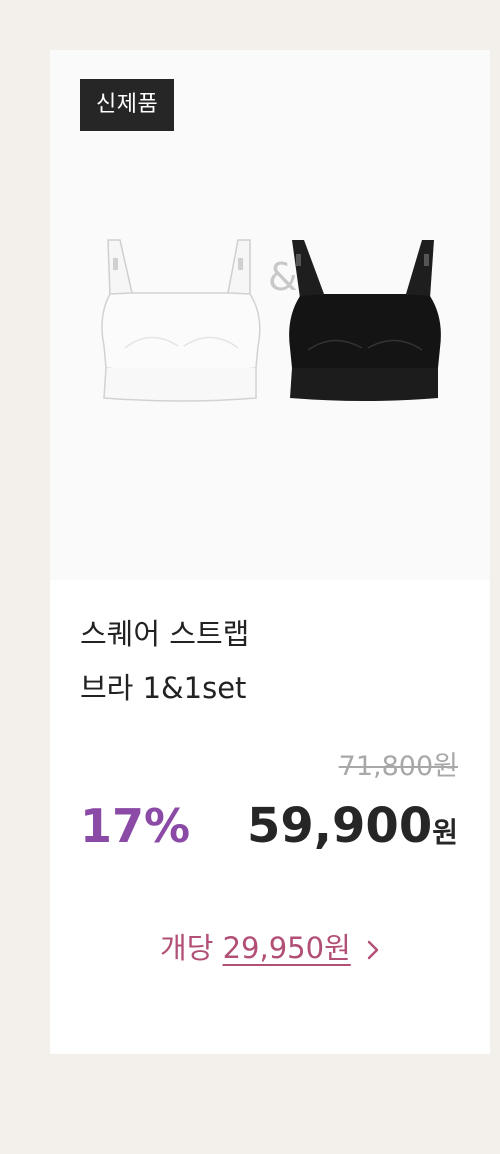 The image size is (500, 1154). I want to click on product-image: &, so click(271, 320).